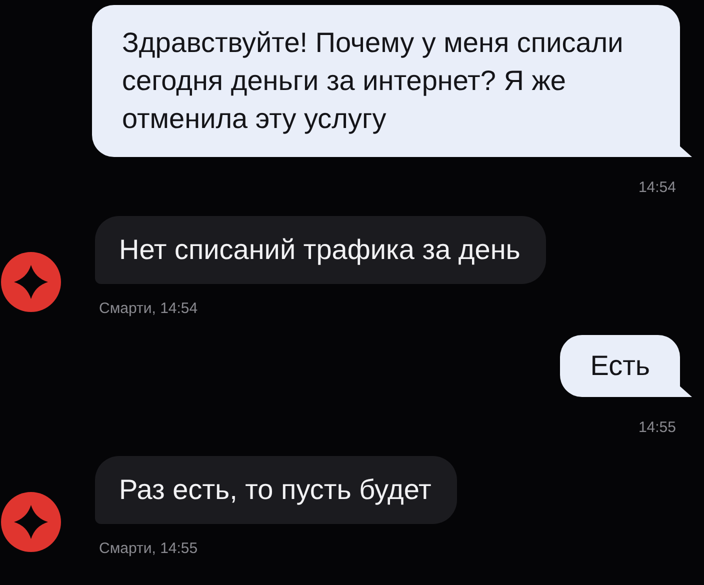 The height and width of the screenshot is (585, 704). Describe the element at coordinates (657, 427) in the screenshot. I see `message-time: 14:55` at that location.